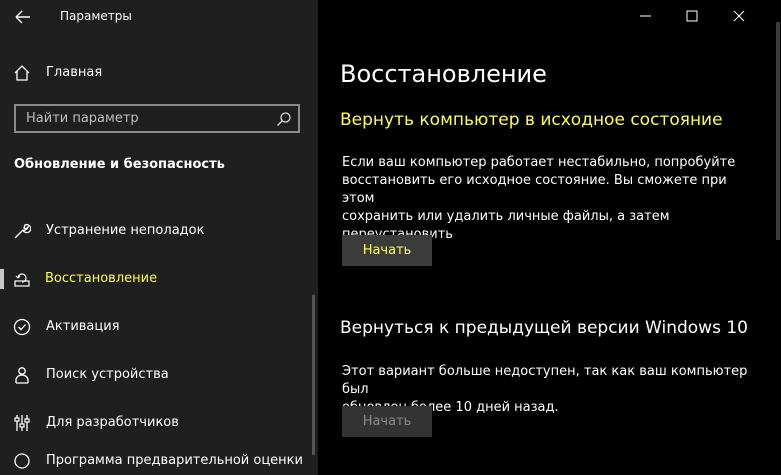  Describe the element at coordinates (544, 328) in the screenshot. I see `rollback-heading: Вернуться к предыдущей версии Windows 10` at that location.